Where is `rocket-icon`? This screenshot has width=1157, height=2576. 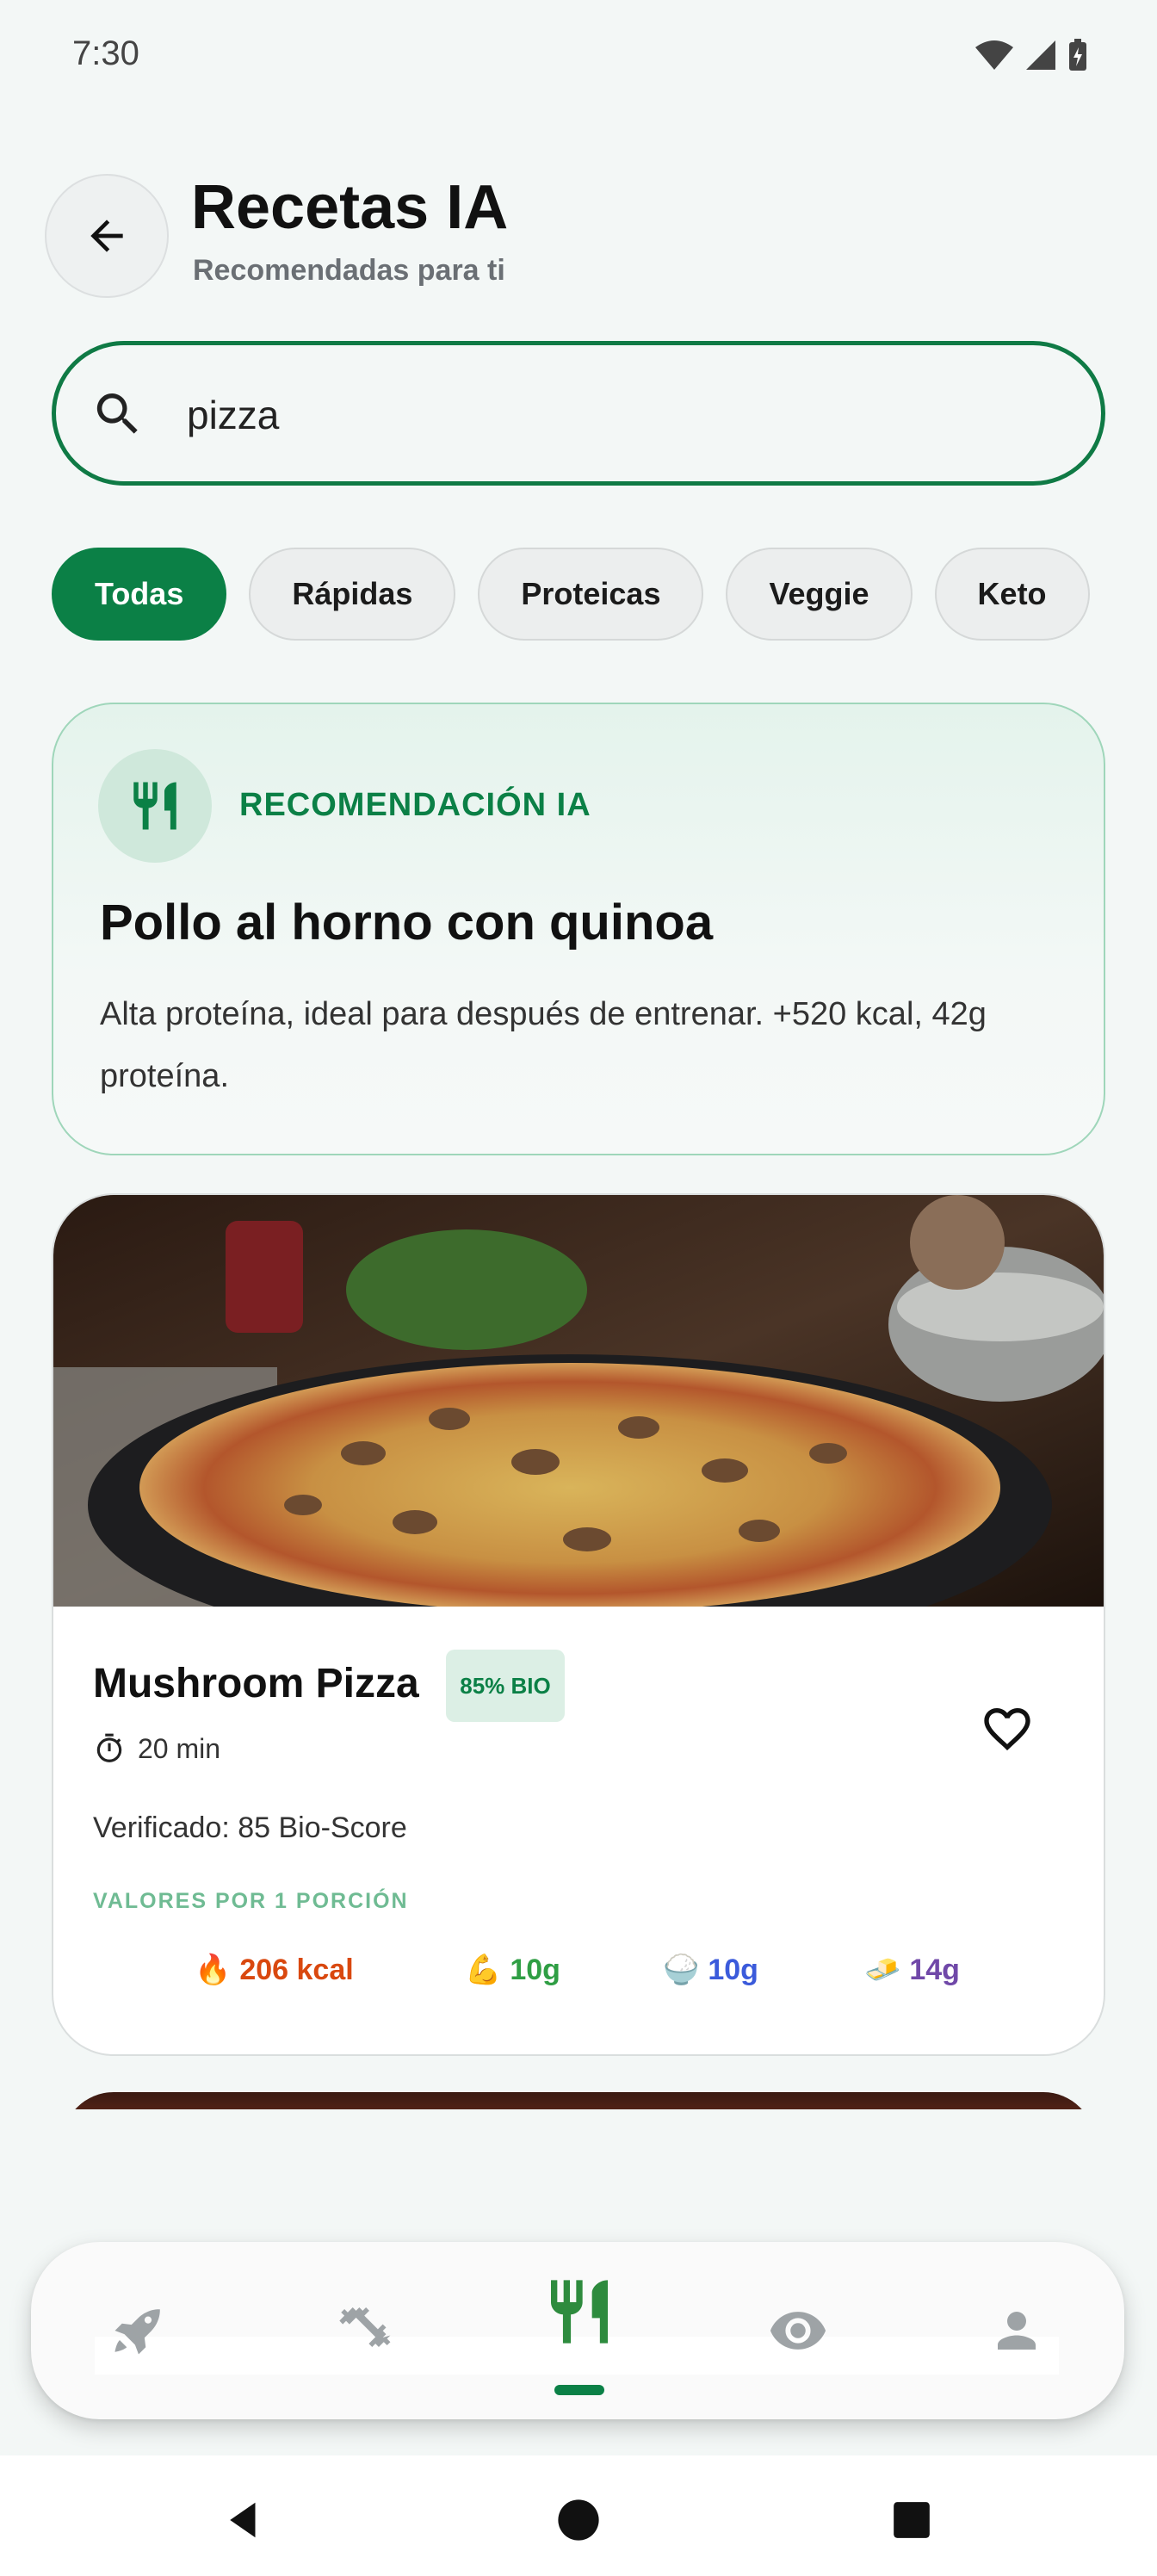
rocket-icon is located at coordinates (137, 2332).